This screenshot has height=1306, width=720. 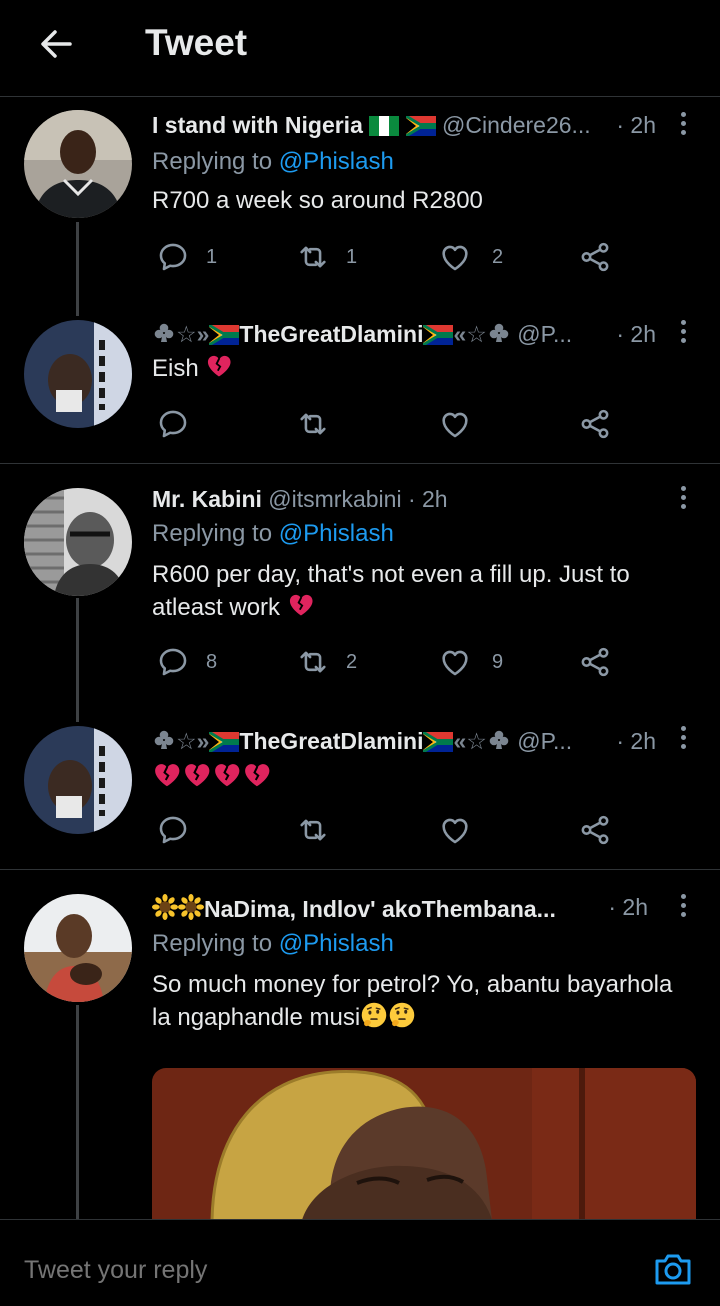 What do you see at coordinates (424, 777) in the screenshot?
I see `tweet-text` at bounding box center [424, 777].